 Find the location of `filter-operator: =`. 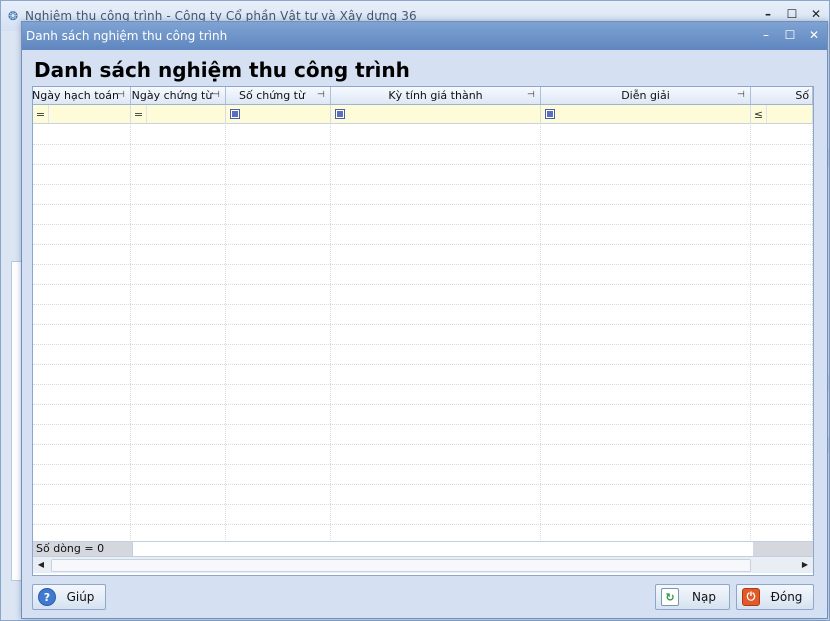

filter-operator: = is located at coordinates (139, 114).